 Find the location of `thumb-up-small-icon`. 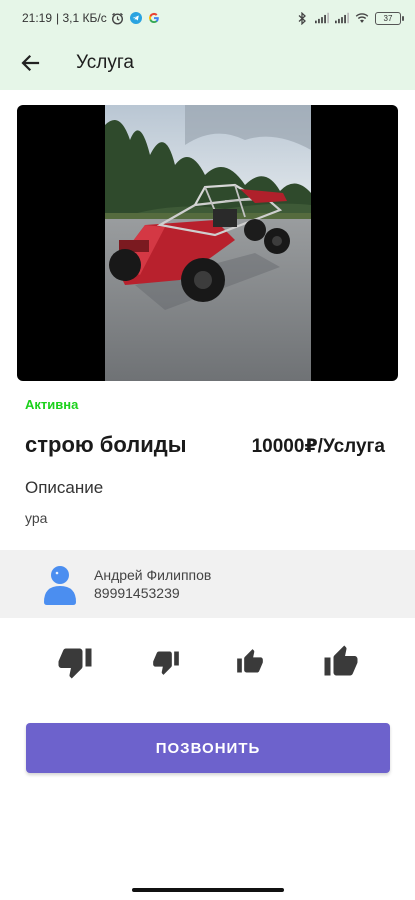

thumb-up-small-icon is located at coordinates (250, 661).